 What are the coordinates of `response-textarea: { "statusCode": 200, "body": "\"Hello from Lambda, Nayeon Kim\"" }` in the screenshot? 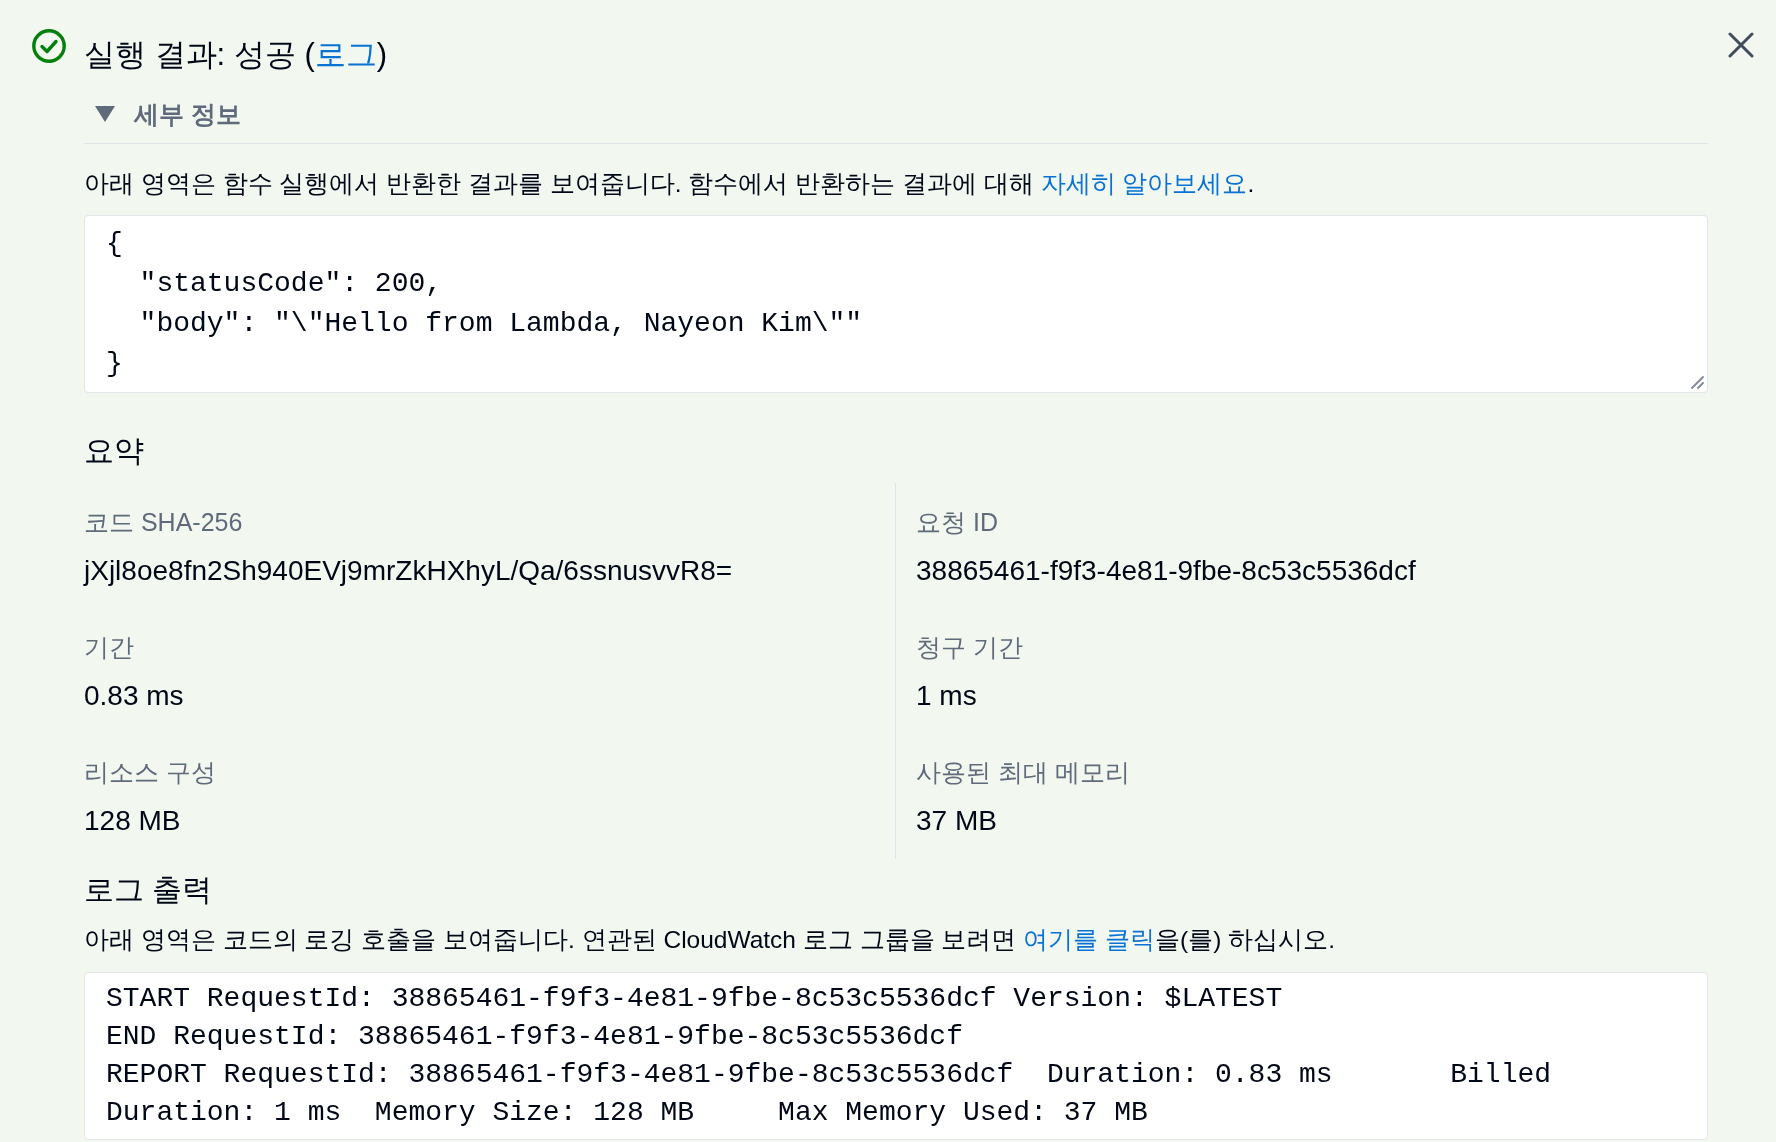 It's located at (896, 304).